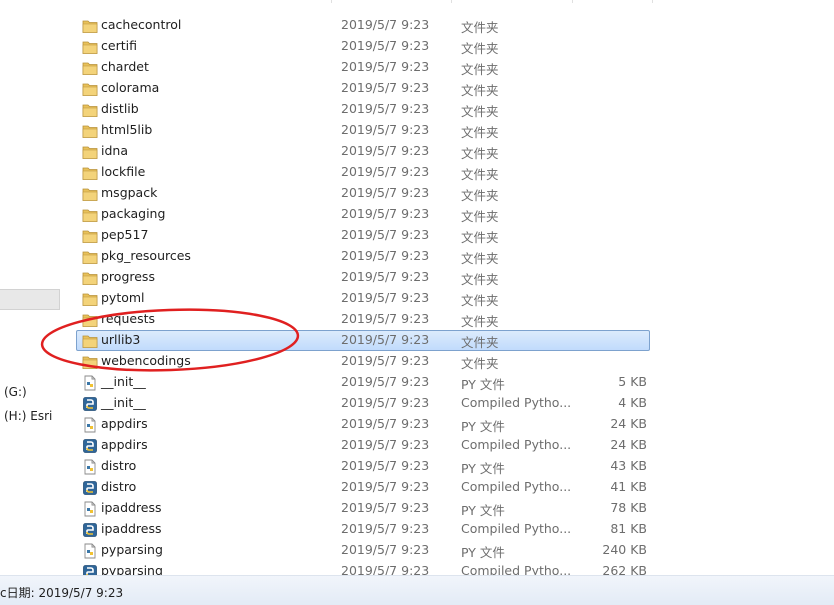 The width and height of the screenshot is (834, 605). Describe the element at coordinates (127, 129) in the screenshot. I see `file-name: html5lib` at that location.